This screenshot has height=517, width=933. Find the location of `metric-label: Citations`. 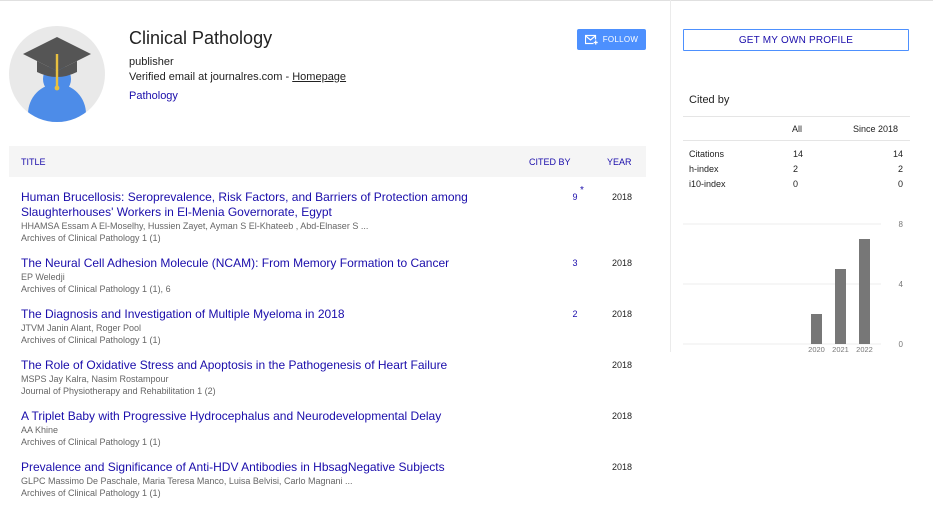

metric-label: Citations is located at coordinates (706, 154).